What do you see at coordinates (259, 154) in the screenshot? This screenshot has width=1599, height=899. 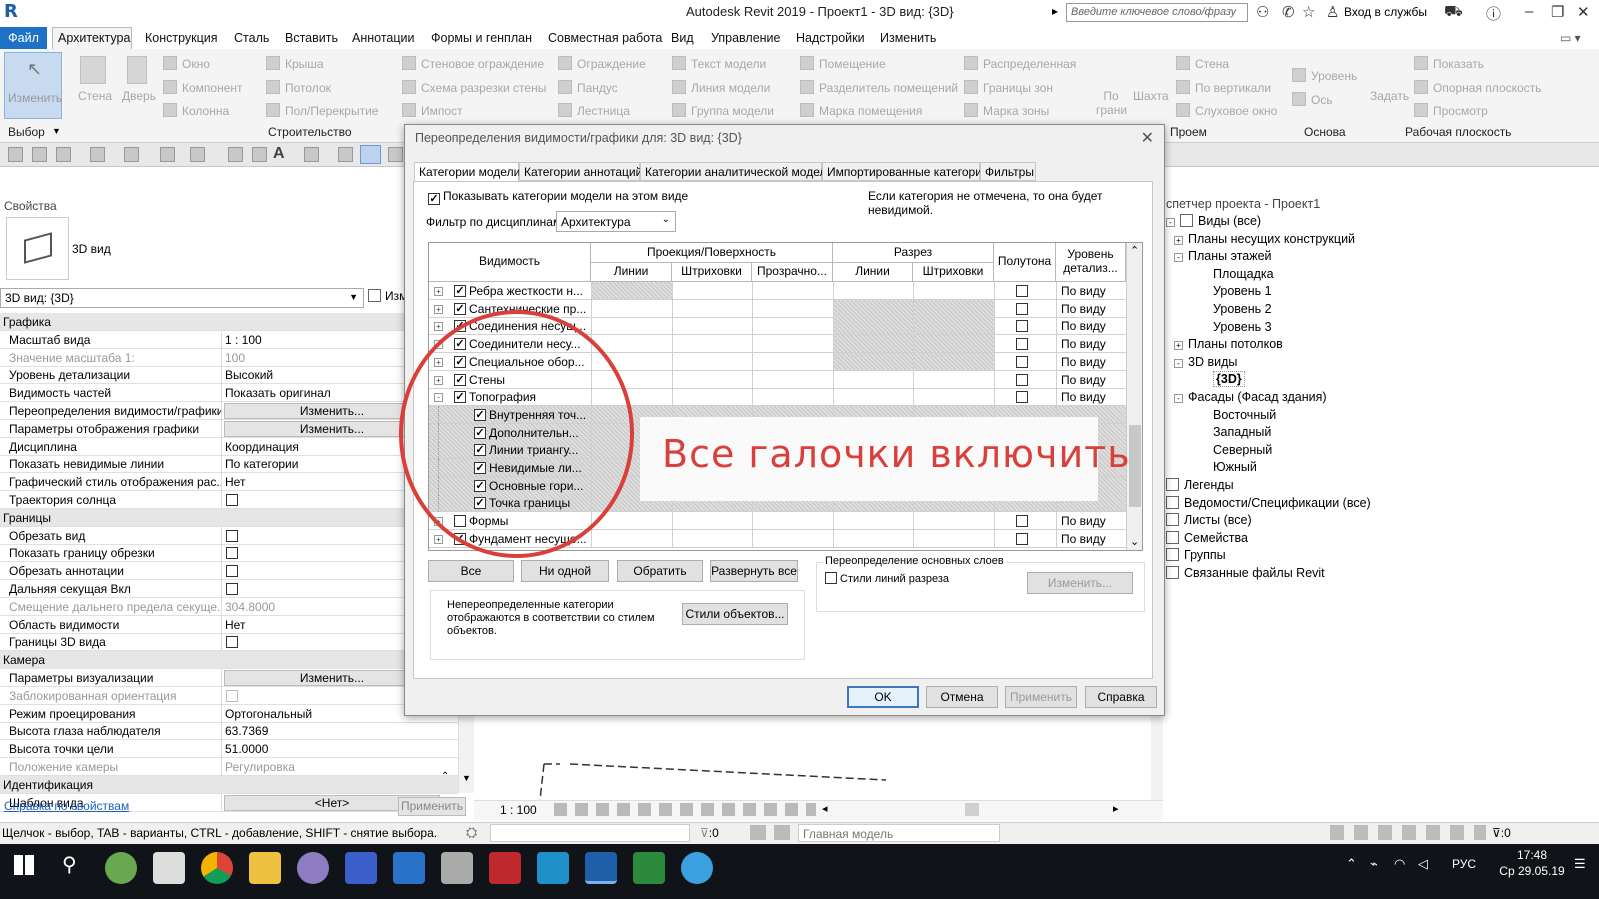 I see `tag-icon` at bounding box center [259, 154].